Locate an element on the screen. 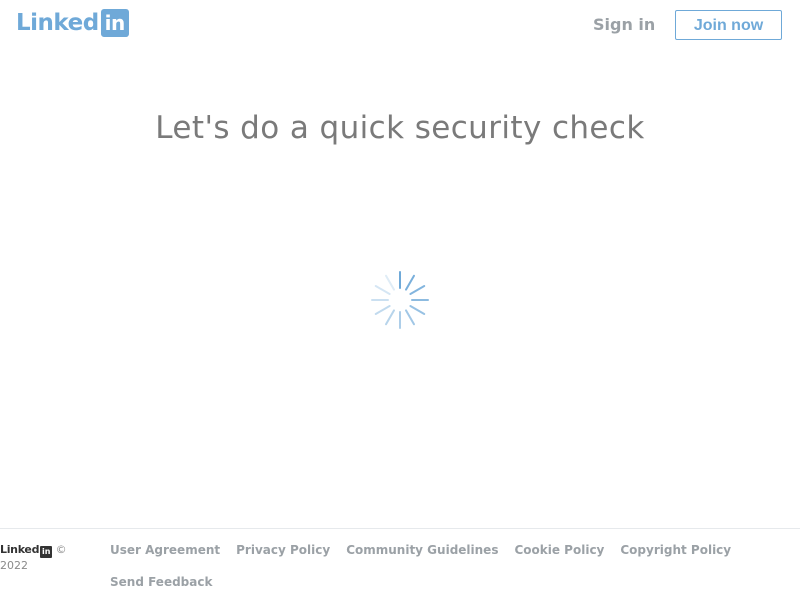 The height and width of the screenshot is (600, 800). footer-link-user-agreement: User Agreement is located at coordinates (165, 550).